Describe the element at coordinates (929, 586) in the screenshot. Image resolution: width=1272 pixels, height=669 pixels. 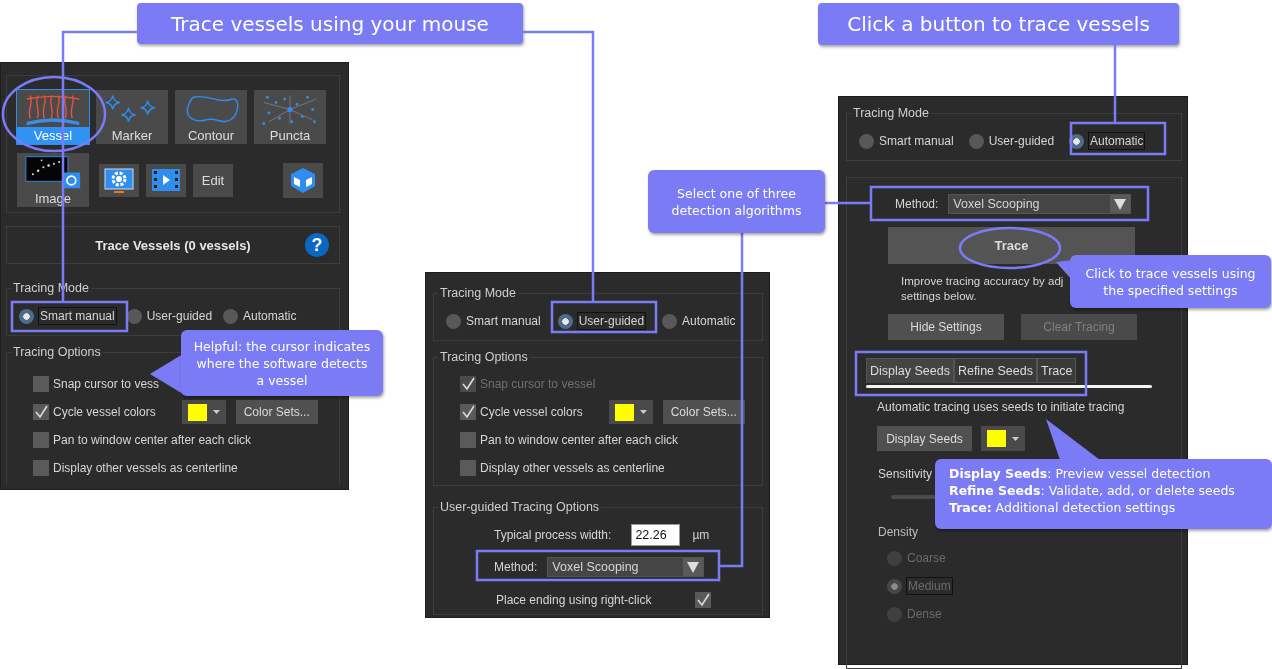
I see `radio-label: Medium` at that location.